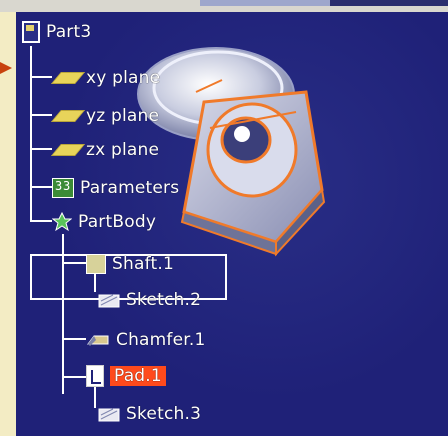 The height and width of the screenshot is (436, 448). Describe the element at coordinates (74, 339) in the screenshot. I see `tree-line-s2` at that location.